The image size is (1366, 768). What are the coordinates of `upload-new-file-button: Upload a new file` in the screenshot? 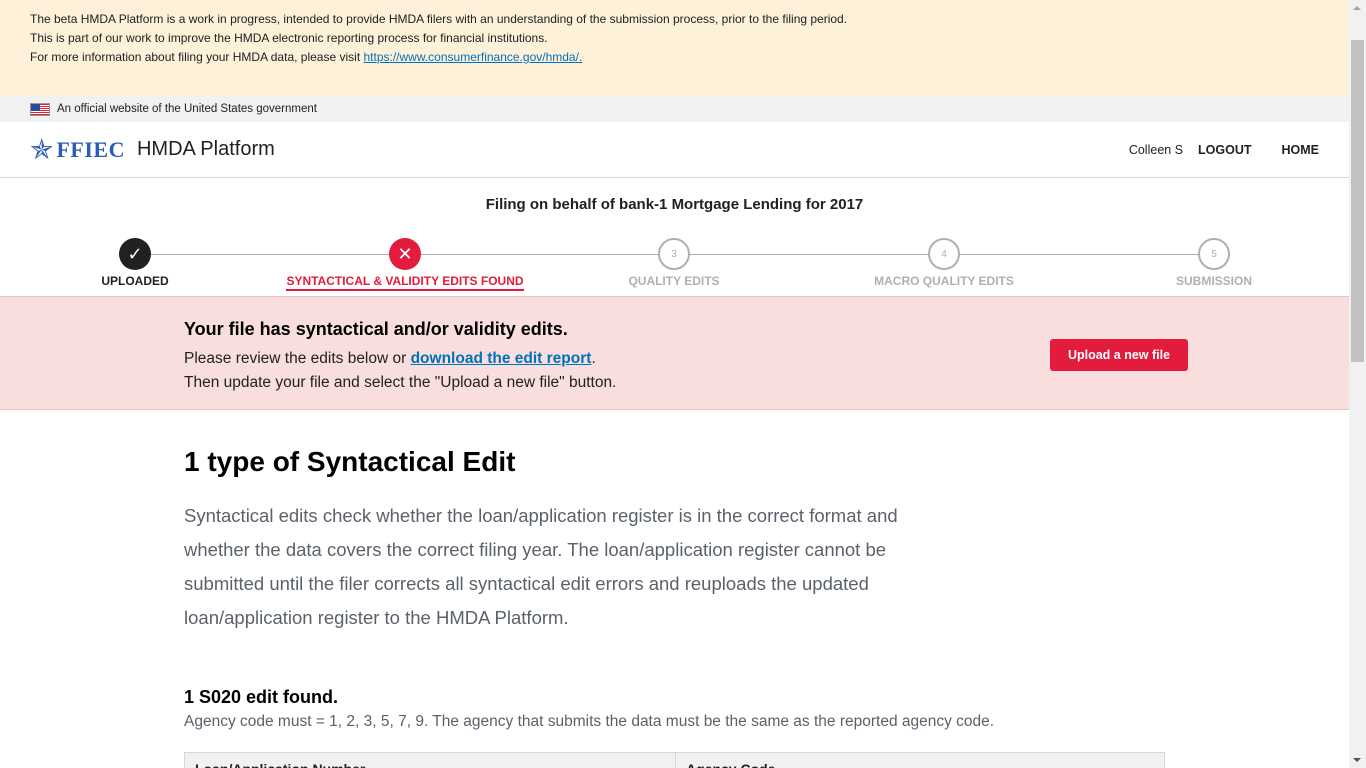 It's located at (1119, 355).